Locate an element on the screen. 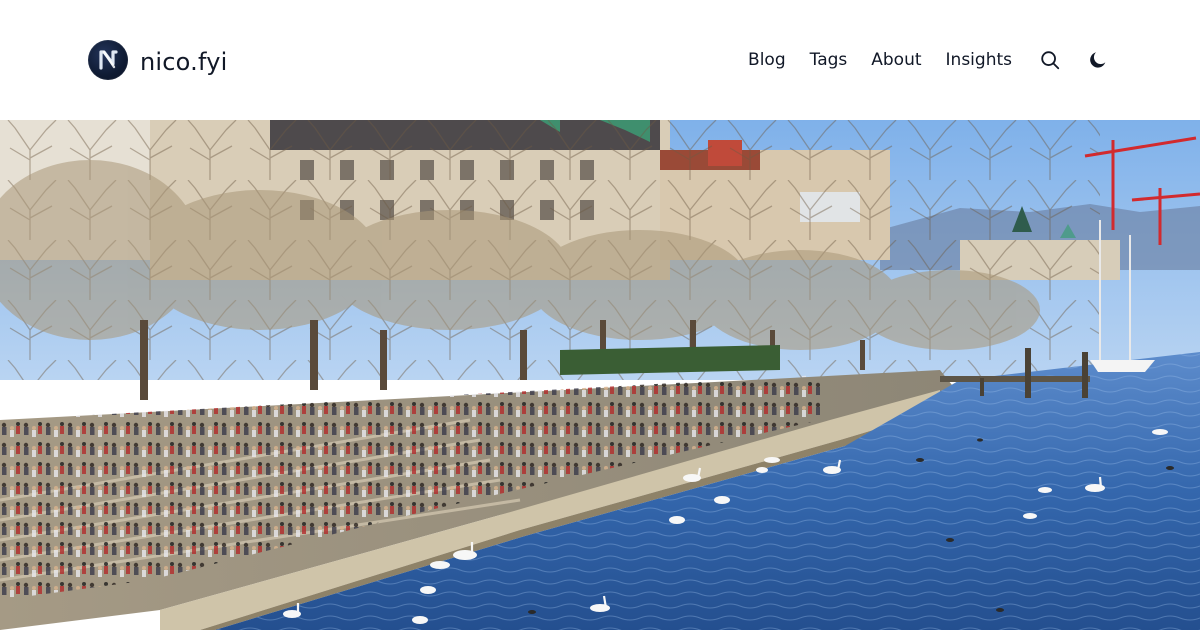  moon-icon is located at coordinates (1098, 60).